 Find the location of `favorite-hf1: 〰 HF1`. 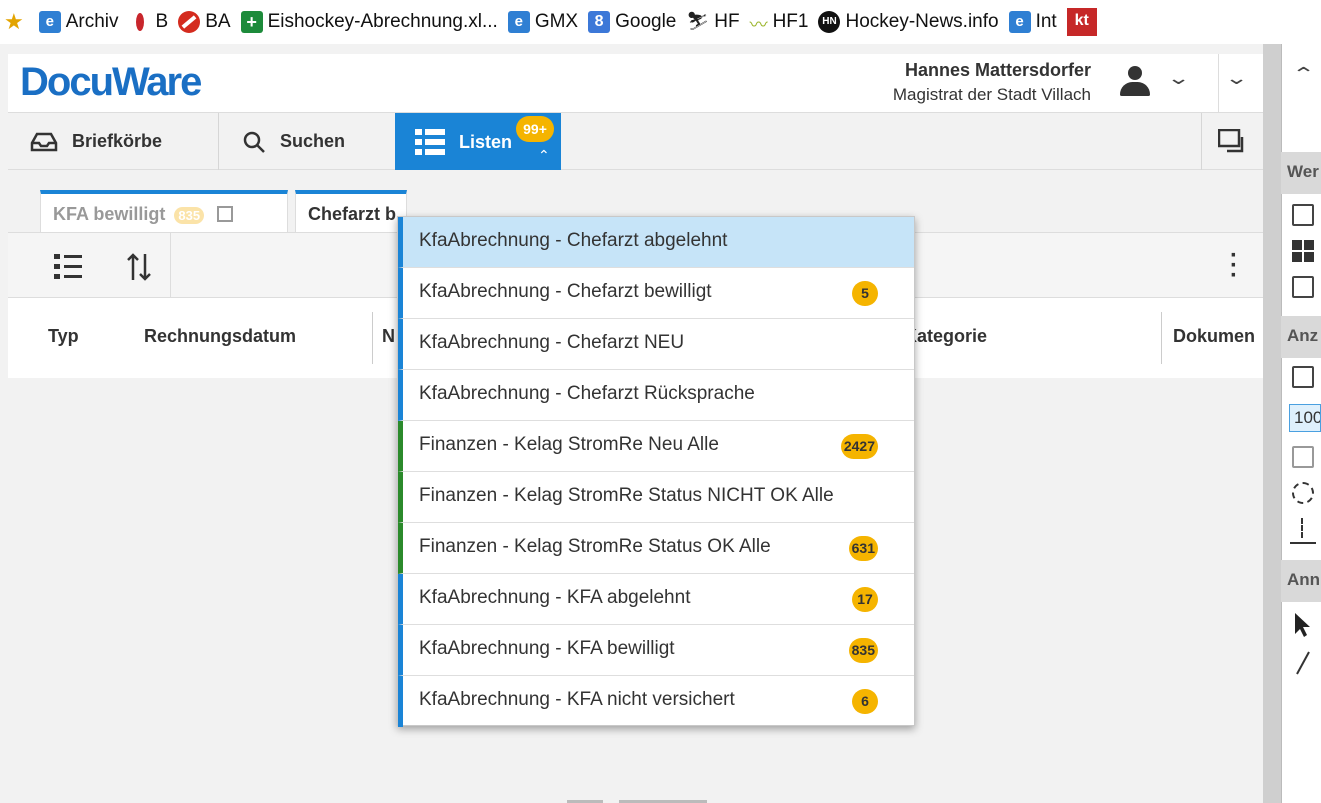

favorite-hf1: 〰 HF1 is located at coordinates (779, 23).